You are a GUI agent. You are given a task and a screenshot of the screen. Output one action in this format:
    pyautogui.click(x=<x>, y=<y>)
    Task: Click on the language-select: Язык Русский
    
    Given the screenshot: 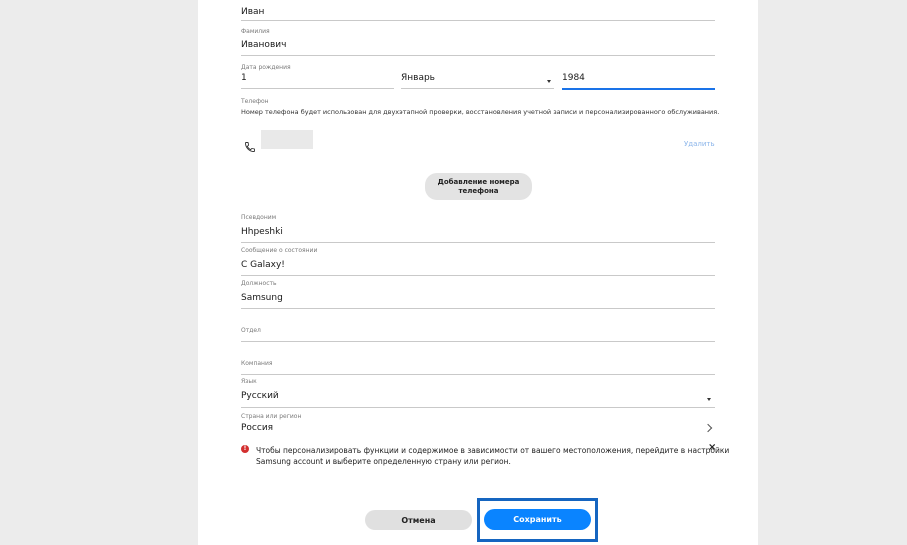 What is the action you would take?
    pyautogui.click(x=478, y=392)
    